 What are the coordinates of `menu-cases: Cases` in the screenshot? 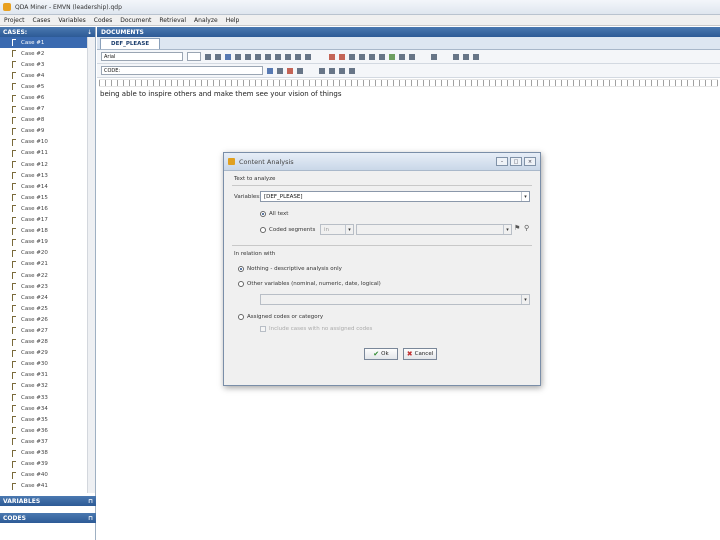 It's located at (42, 20).